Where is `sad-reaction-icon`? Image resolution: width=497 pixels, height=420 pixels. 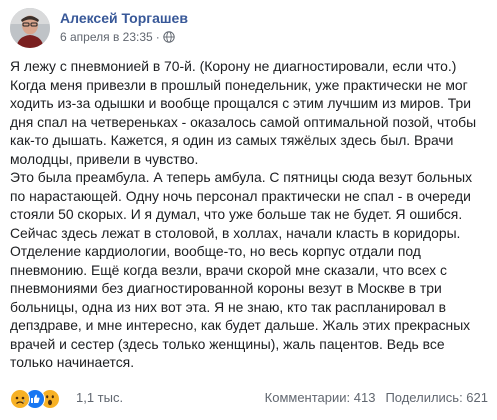
sad-reaction-icon is located at coordinates (20, 399).